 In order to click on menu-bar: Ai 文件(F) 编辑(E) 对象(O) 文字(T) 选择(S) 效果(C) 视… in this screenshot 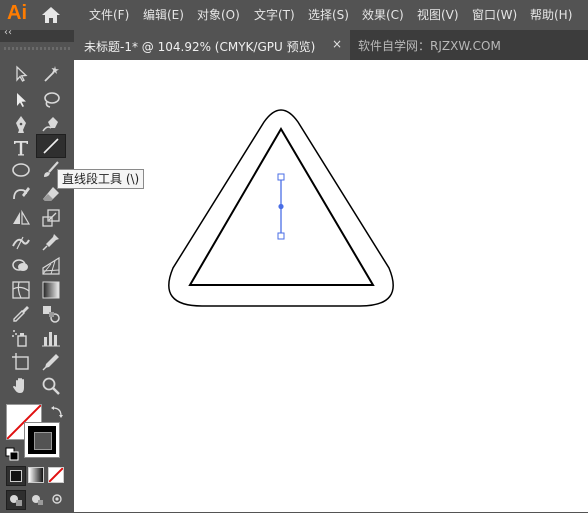, I will do `click(294, 15)`.